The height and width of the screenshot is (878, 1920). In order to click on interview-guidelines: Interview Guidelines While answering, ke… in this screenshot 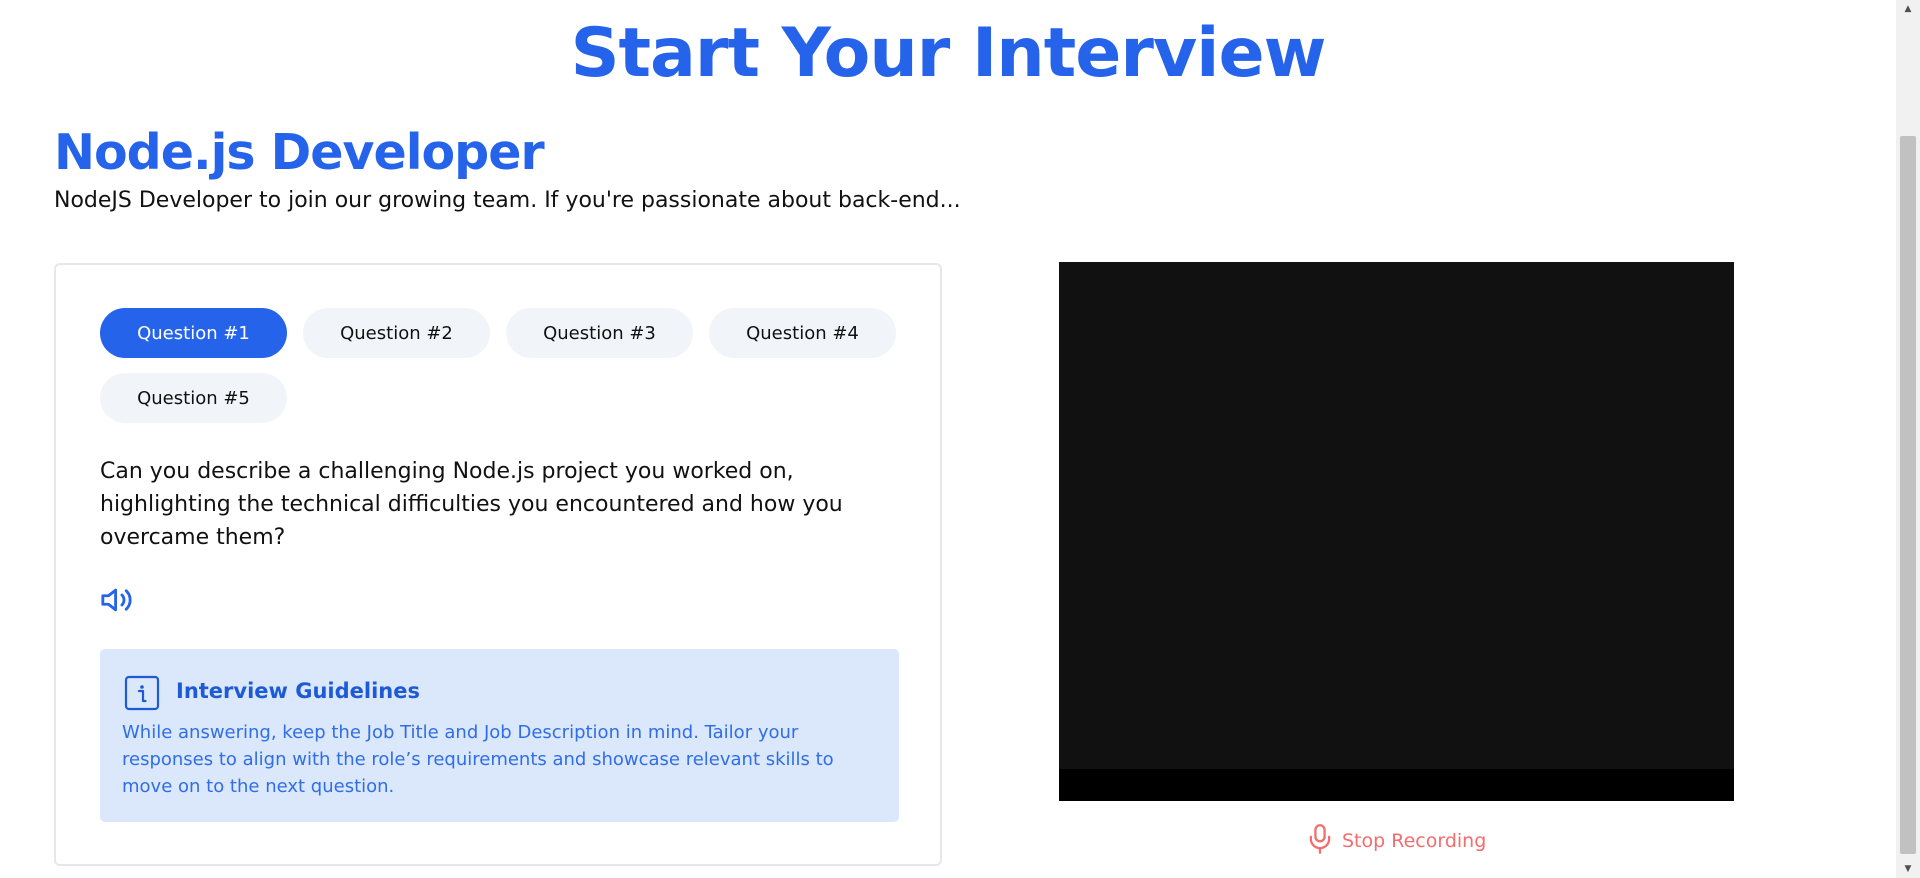, I will do `click(499, 735)`.